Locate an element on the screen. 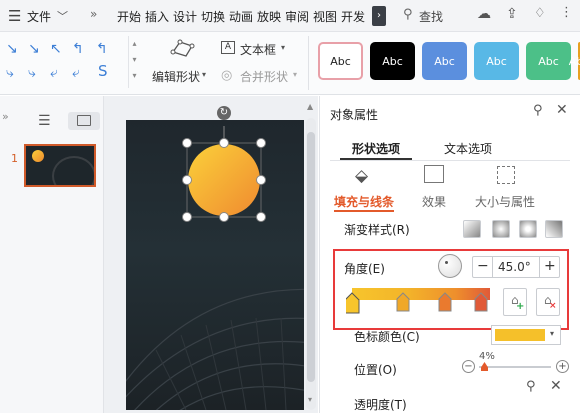  search-icon: ⚲ is located at coordinates (408, 14).